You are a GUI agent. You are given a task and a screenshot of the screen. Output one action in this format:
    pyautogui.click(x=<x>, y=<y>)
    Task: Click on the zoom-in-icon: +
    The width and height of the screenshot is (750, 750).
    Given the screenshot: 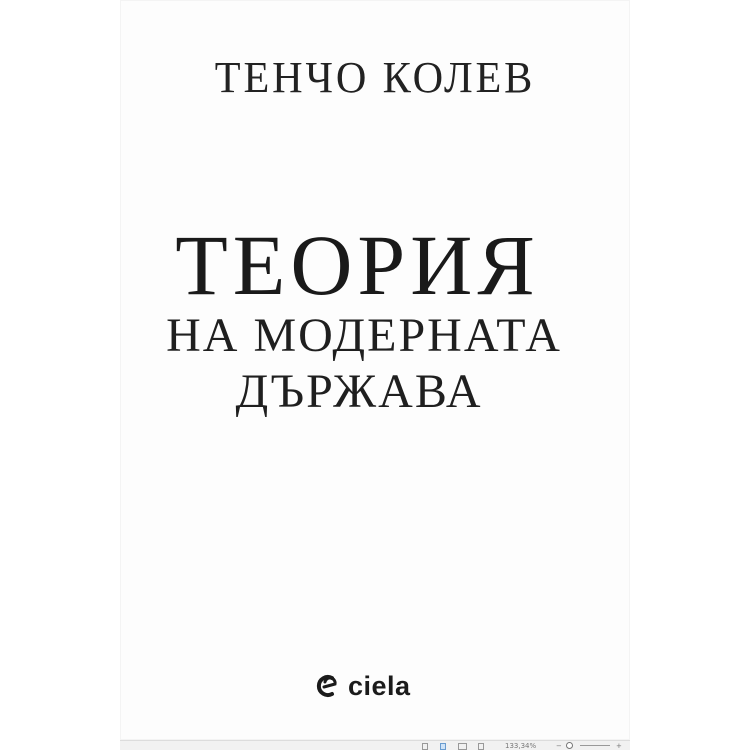 What is the action you would take?
    pyautogui.click(x=619, y=746)
    